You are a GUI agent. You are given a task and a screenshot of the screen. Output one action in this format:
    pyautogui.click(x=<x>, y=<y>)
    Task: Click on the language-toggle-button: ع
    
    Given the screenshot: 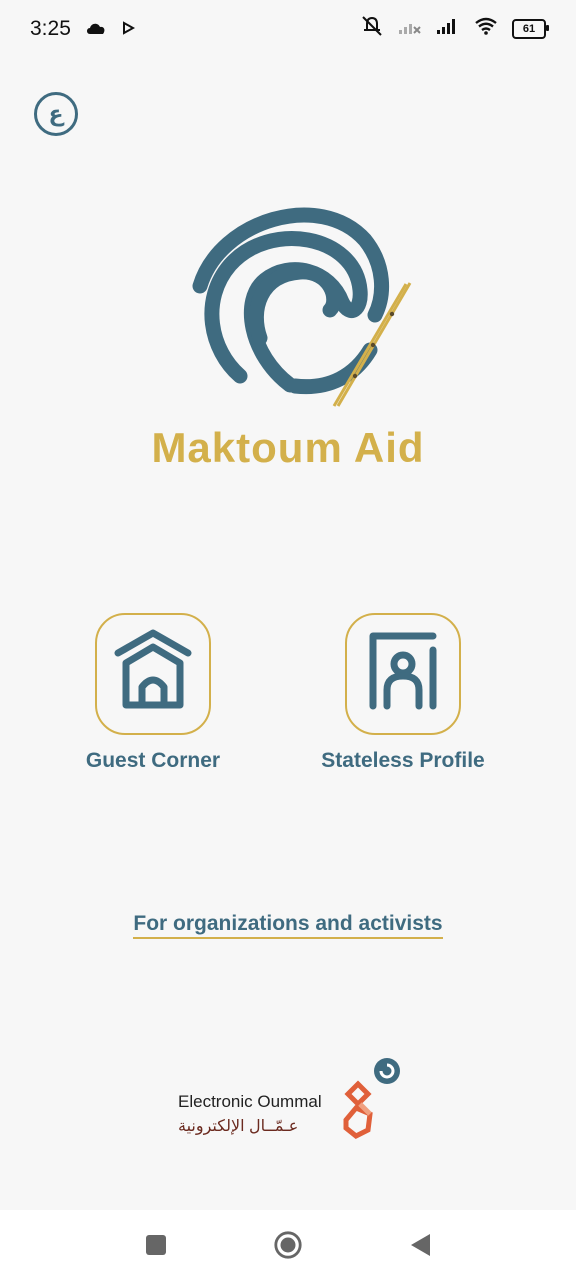 What is the action you would take?
    pyautogui.click(x=56, y=114)
    